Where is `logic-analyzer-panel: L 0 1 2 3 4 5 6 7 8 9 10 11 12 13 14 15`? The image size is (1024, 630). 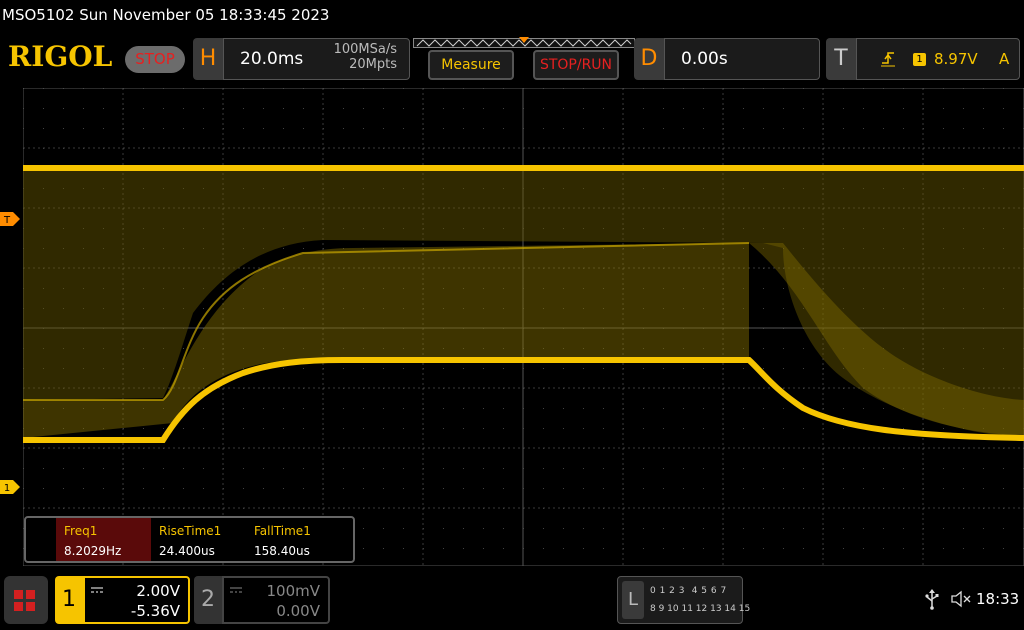 logic-analyzer-panel: L 0 1 2 3 4 5 6 7 8 9 10 11 12 13 14 15 is located at coordinates (683, 600).